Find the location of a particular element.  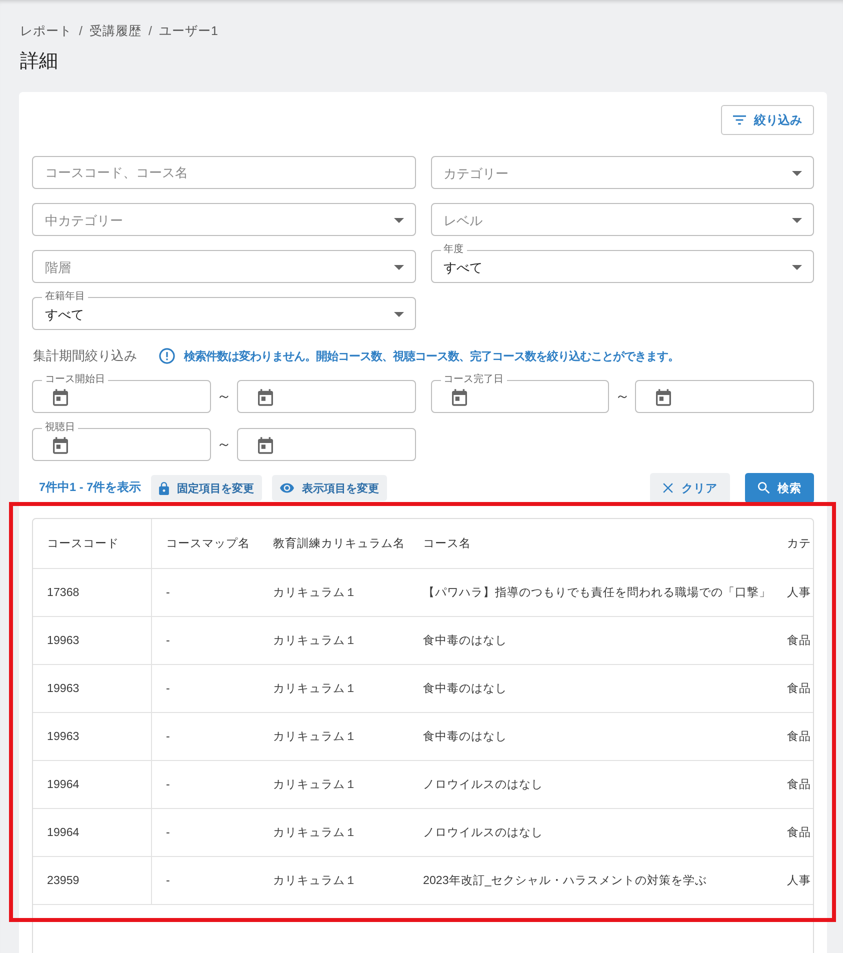

table-cell: 23959 is located at coordinates (92, 880).